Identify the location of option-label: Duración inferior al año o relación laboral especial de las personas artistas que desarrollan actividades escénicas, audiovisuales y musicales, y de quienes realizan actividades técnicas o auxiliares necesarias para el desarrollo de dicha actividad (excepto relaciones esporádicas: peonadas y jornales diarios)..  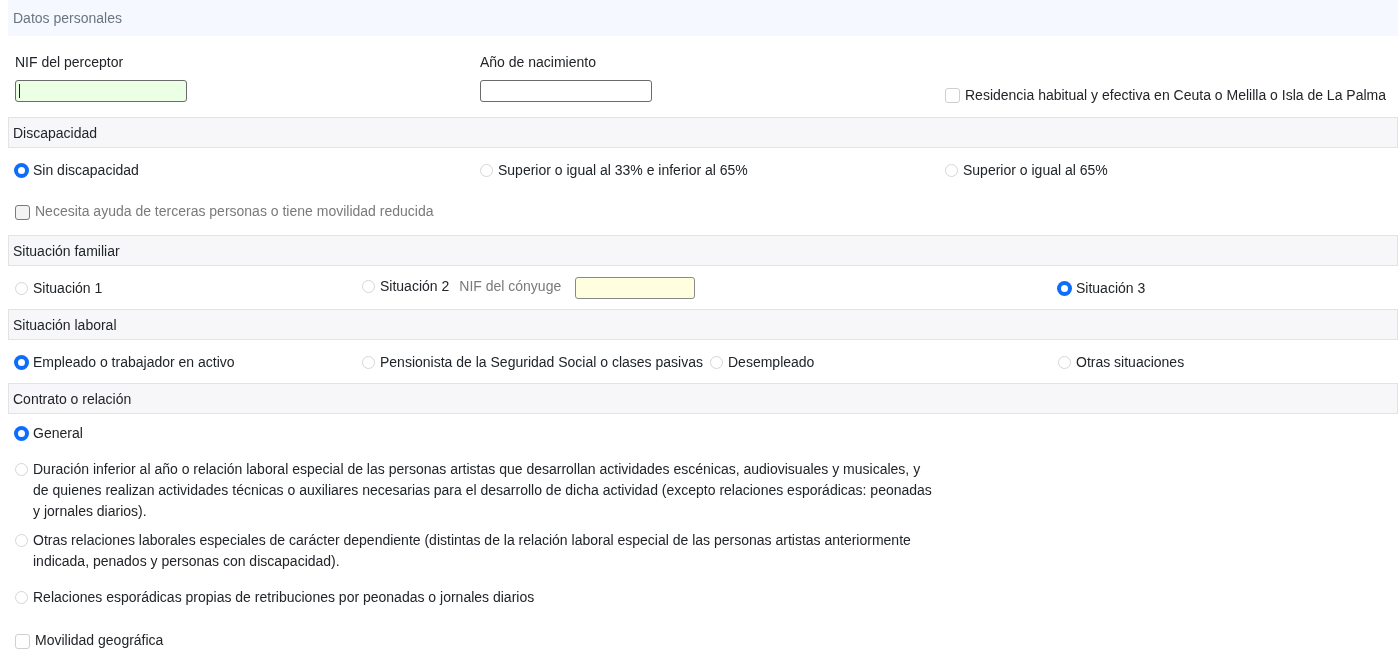
(483, 490).